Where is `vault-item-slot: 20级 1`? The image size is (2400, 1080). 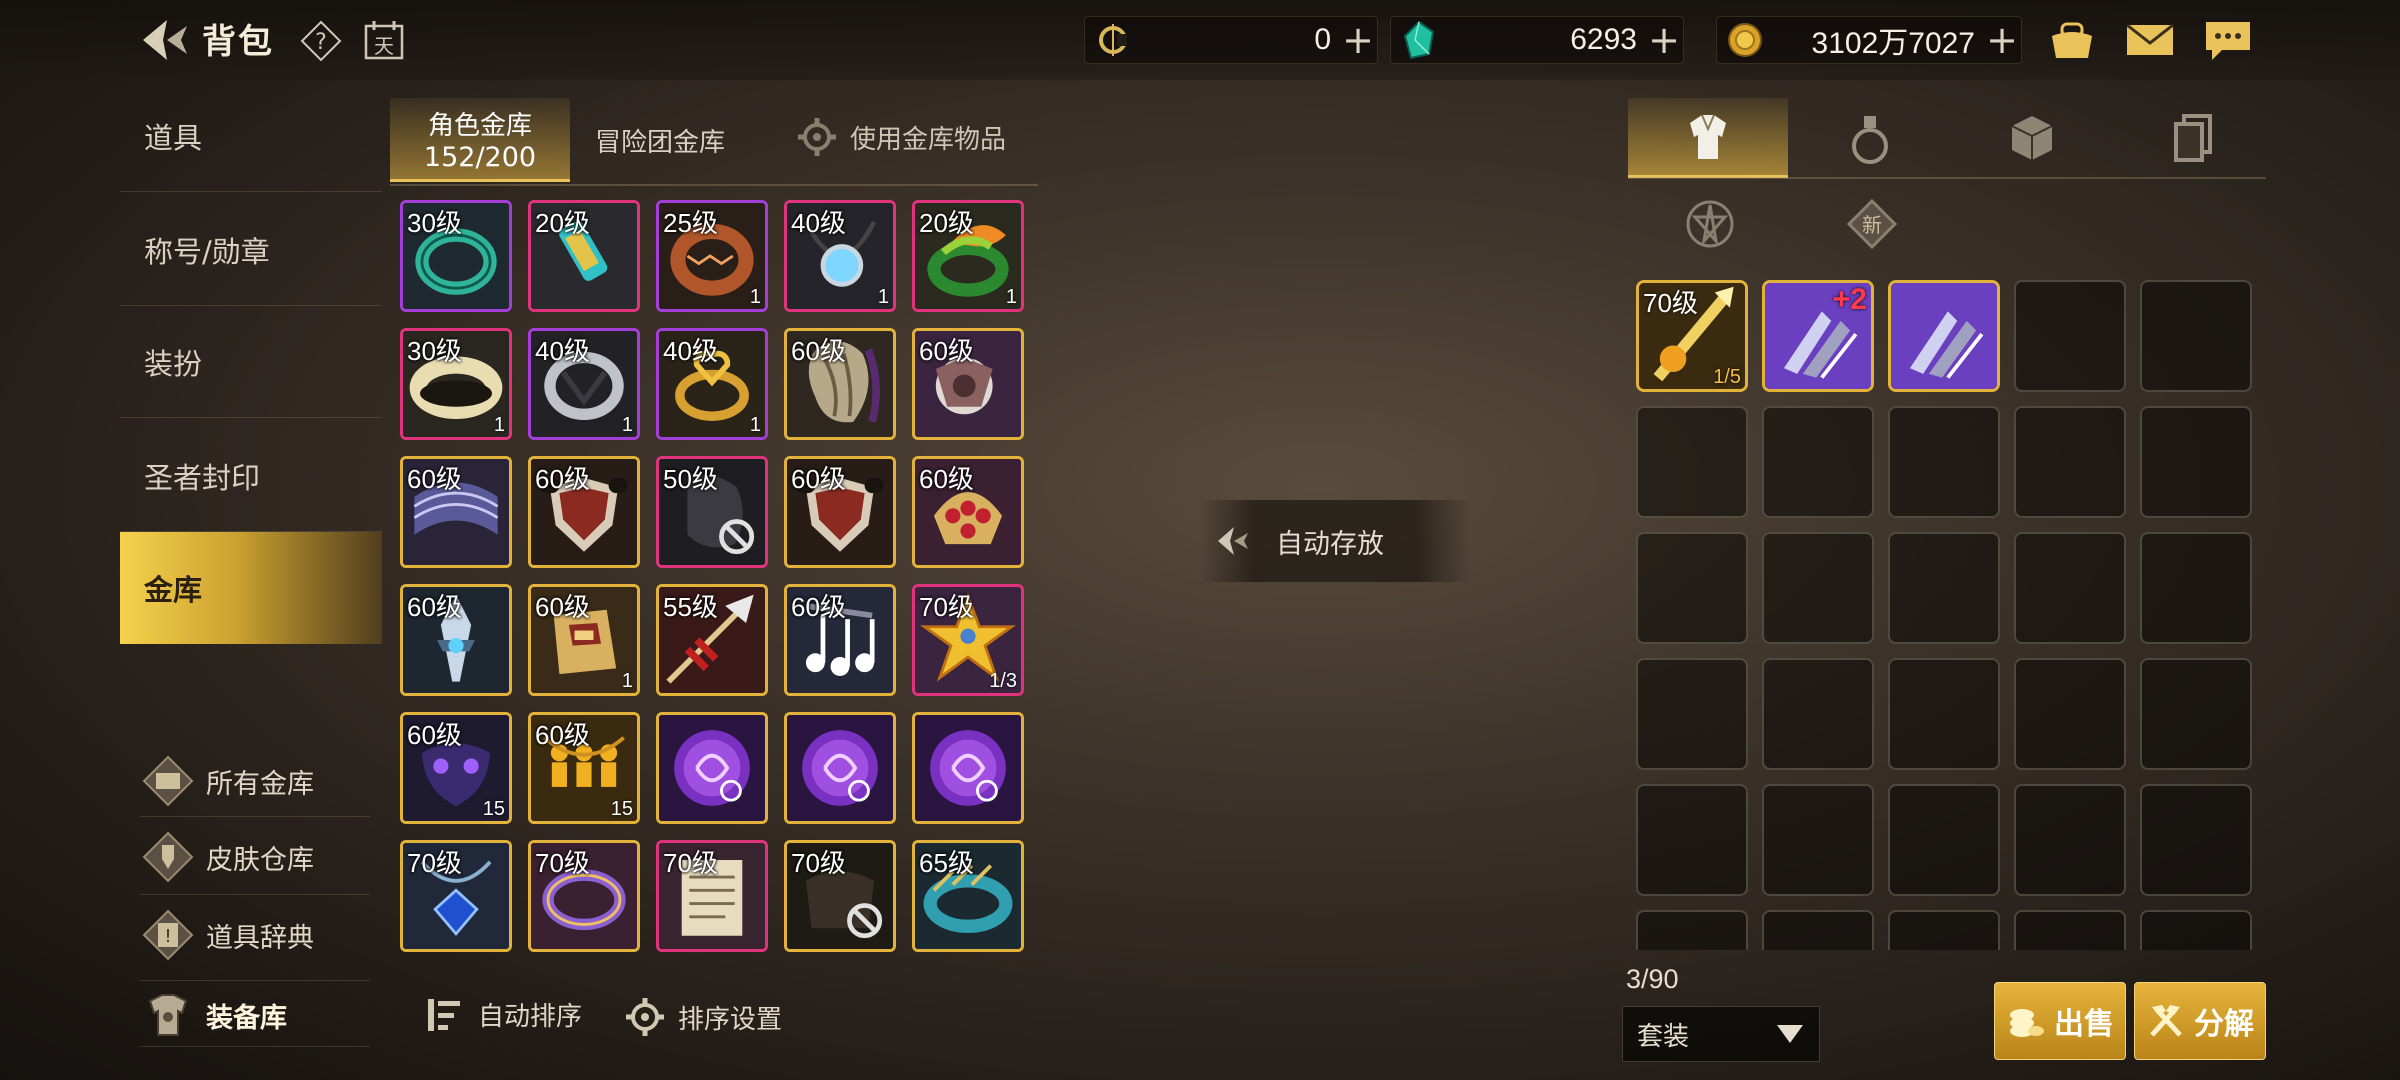 vault-item-slot: 20级 1 is located at coordinates (968, 256).